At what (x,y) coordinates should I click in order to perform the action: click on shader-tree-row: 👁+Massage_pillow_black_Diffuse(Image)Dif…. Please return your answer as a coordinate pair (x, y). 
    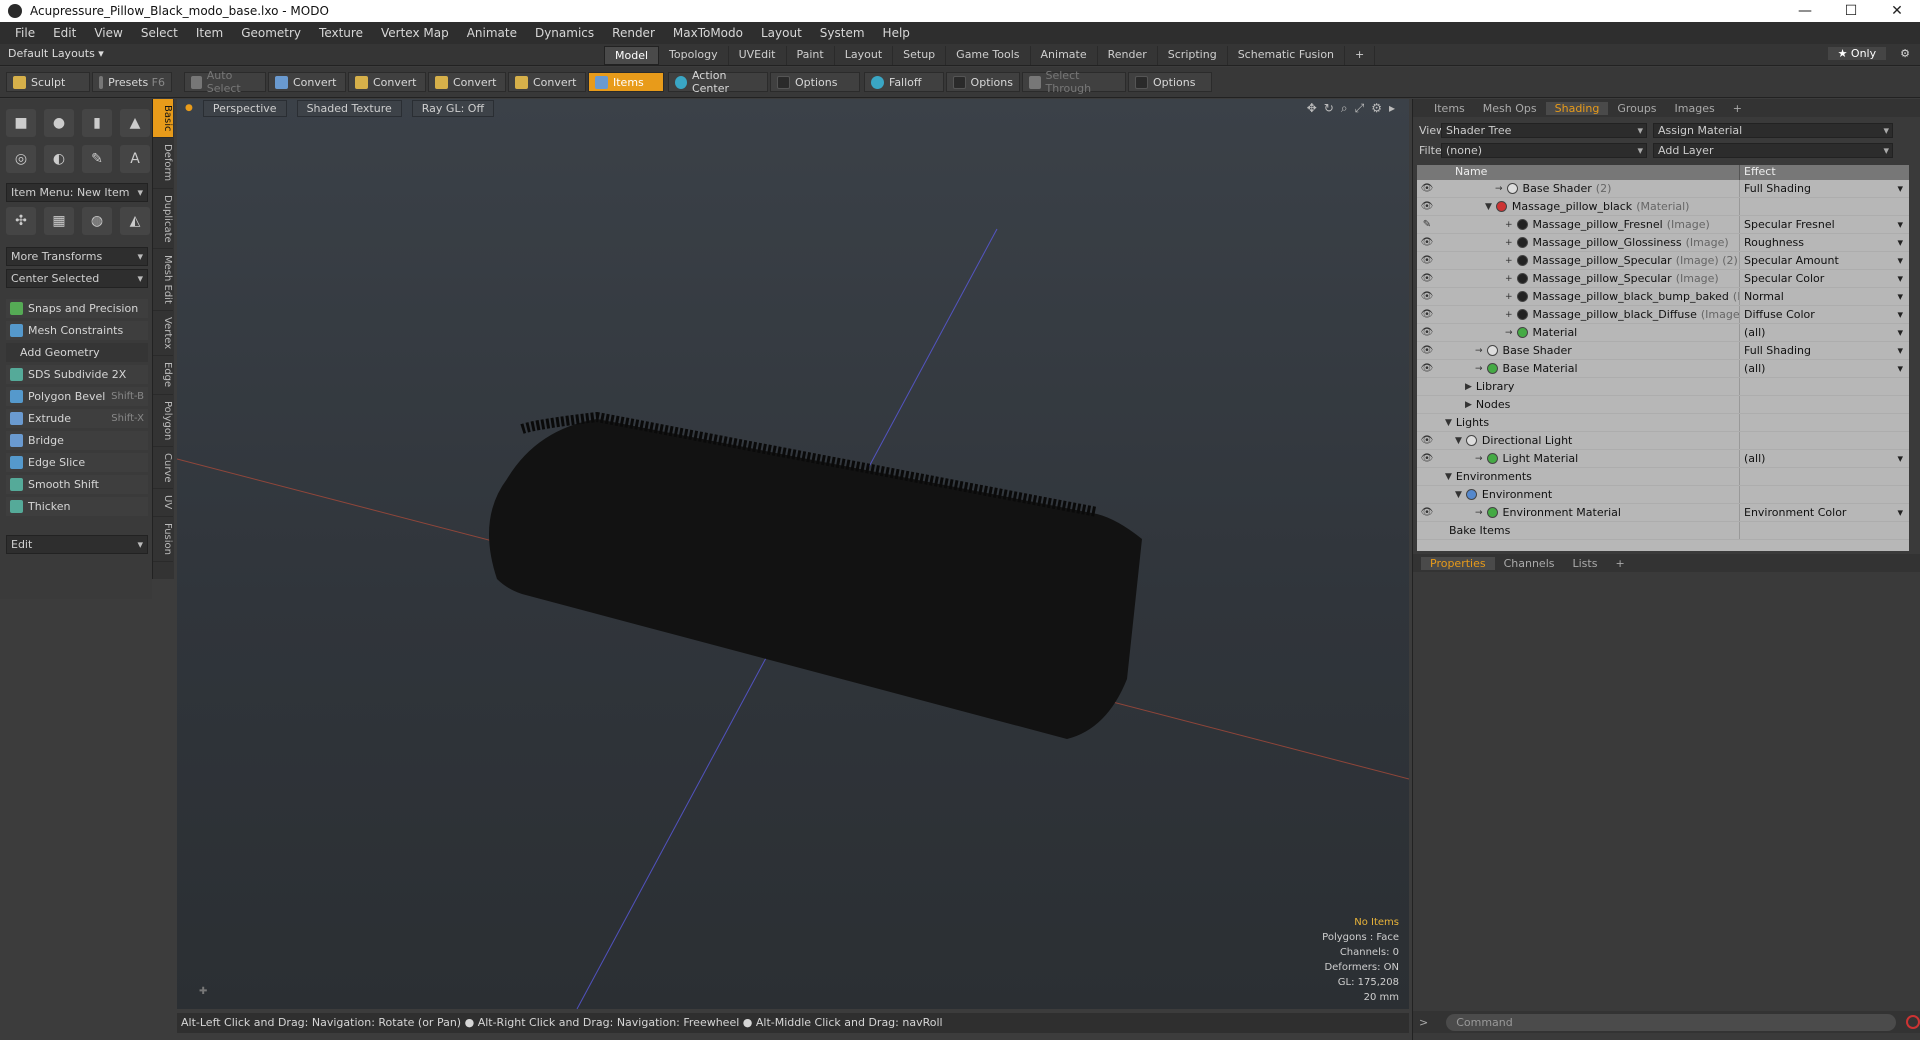
    Looking at the image, I should click on (1663, 315).